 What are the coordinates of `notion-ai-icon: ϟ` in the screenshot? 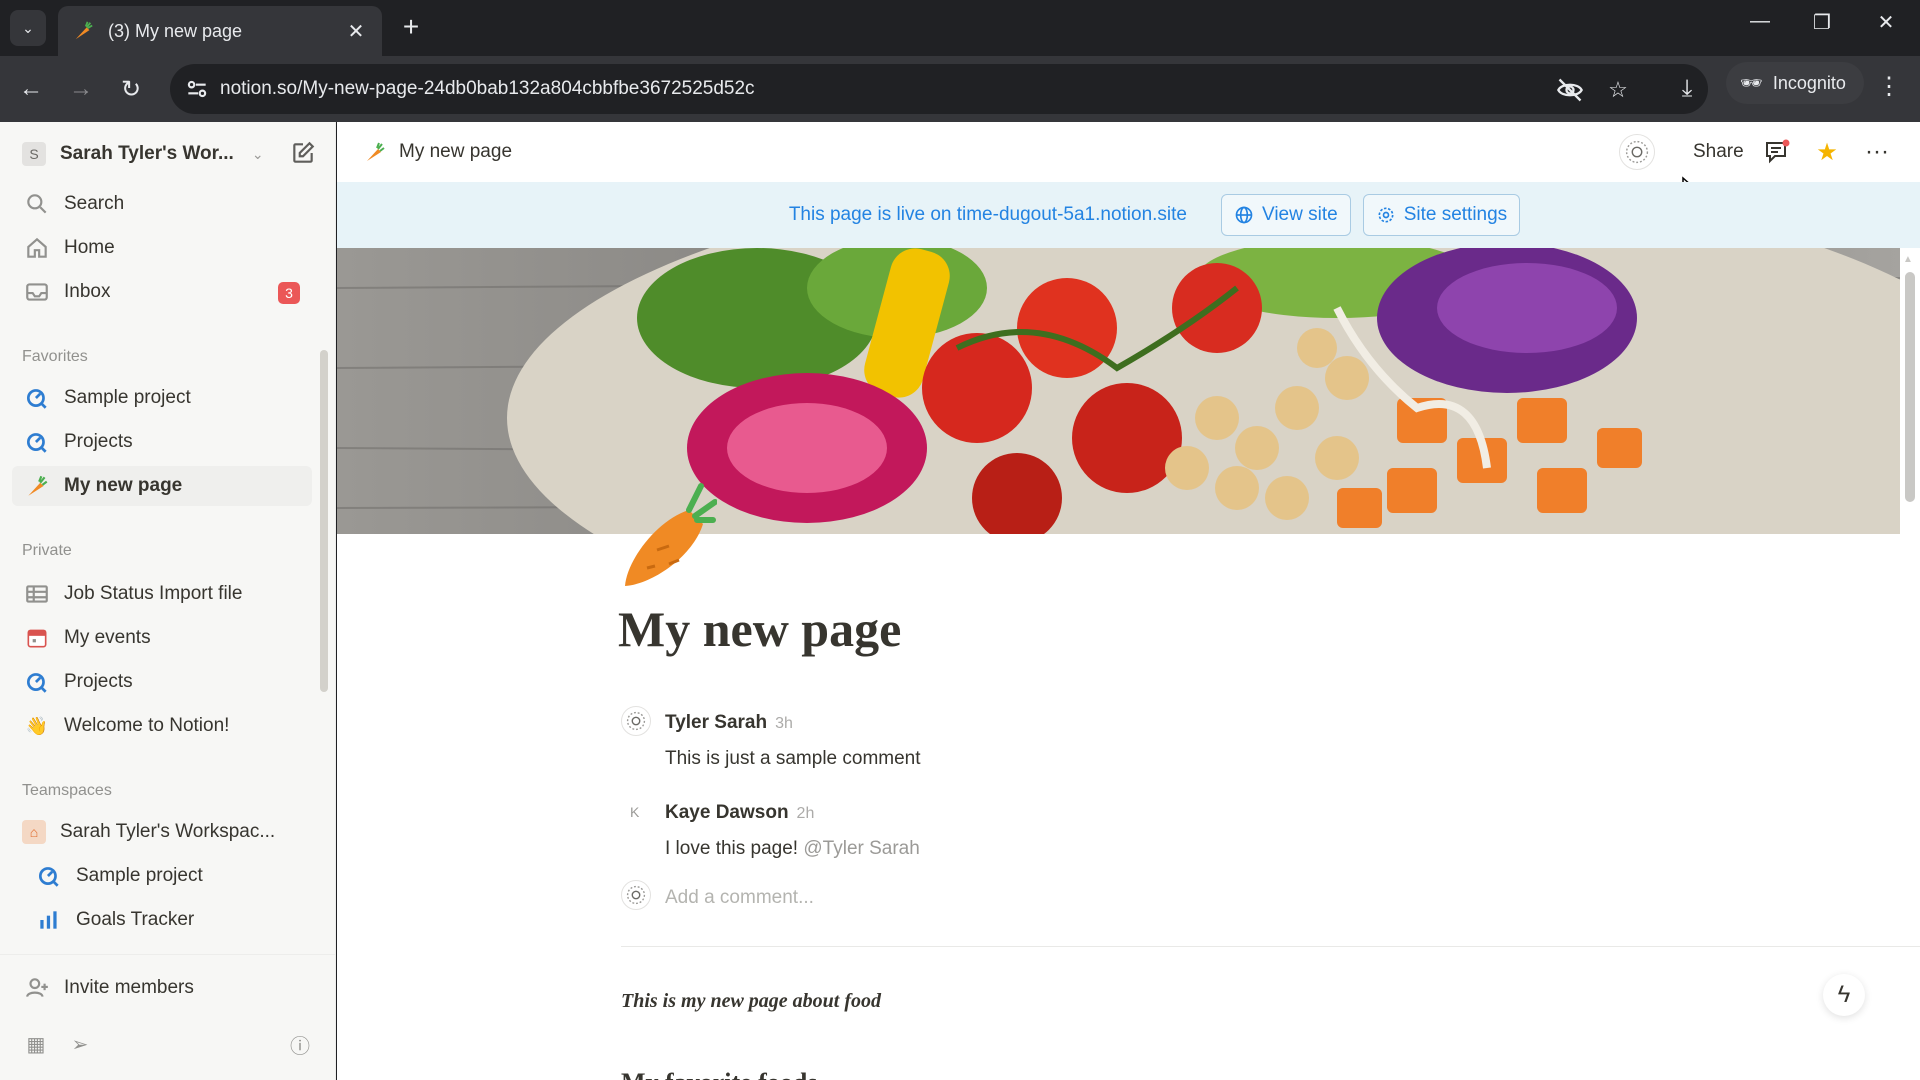 It's located at (1844, 995).